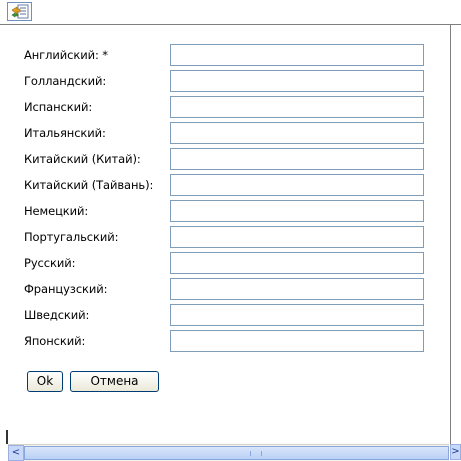 The image size is (461, 461). Describe the element at coordinates (66, 289) in the screenshot. I see `field-label: Французский:` at that location.